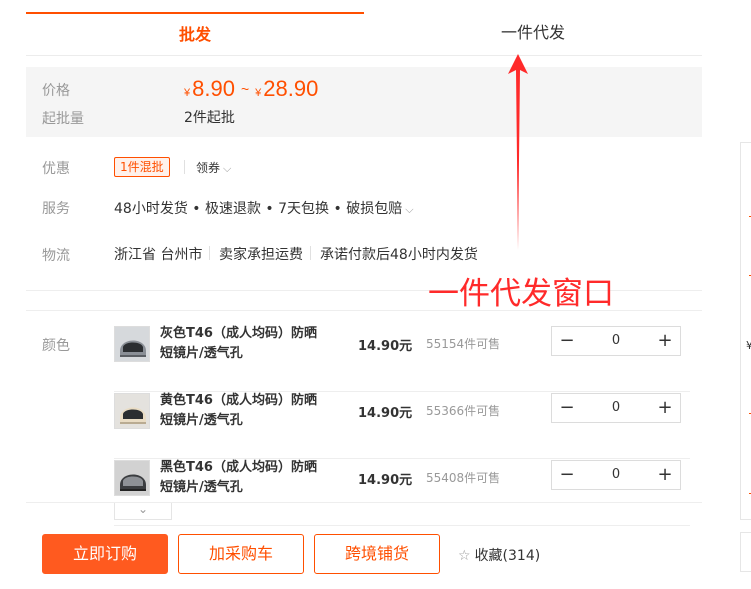 The image size is (751, 589). Describe the element at coordinates (56, 91) in the screenshot. I see `price-label: 价格` at that location.